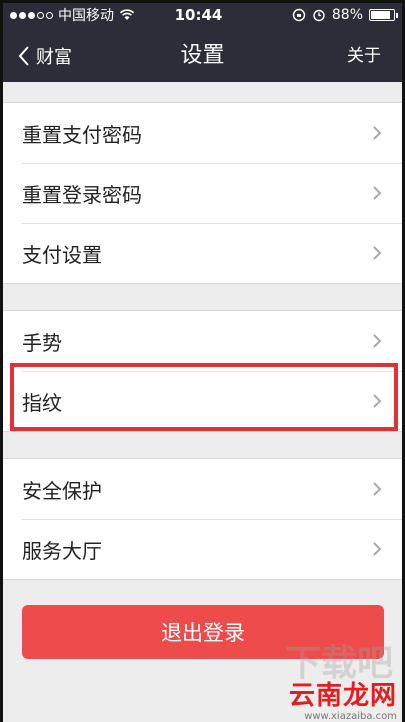 This screenshot has height=722, width=405. Describe the element at coordinates (347, 15) in the screenshot. I see `battery-percent: 88%` at that location.